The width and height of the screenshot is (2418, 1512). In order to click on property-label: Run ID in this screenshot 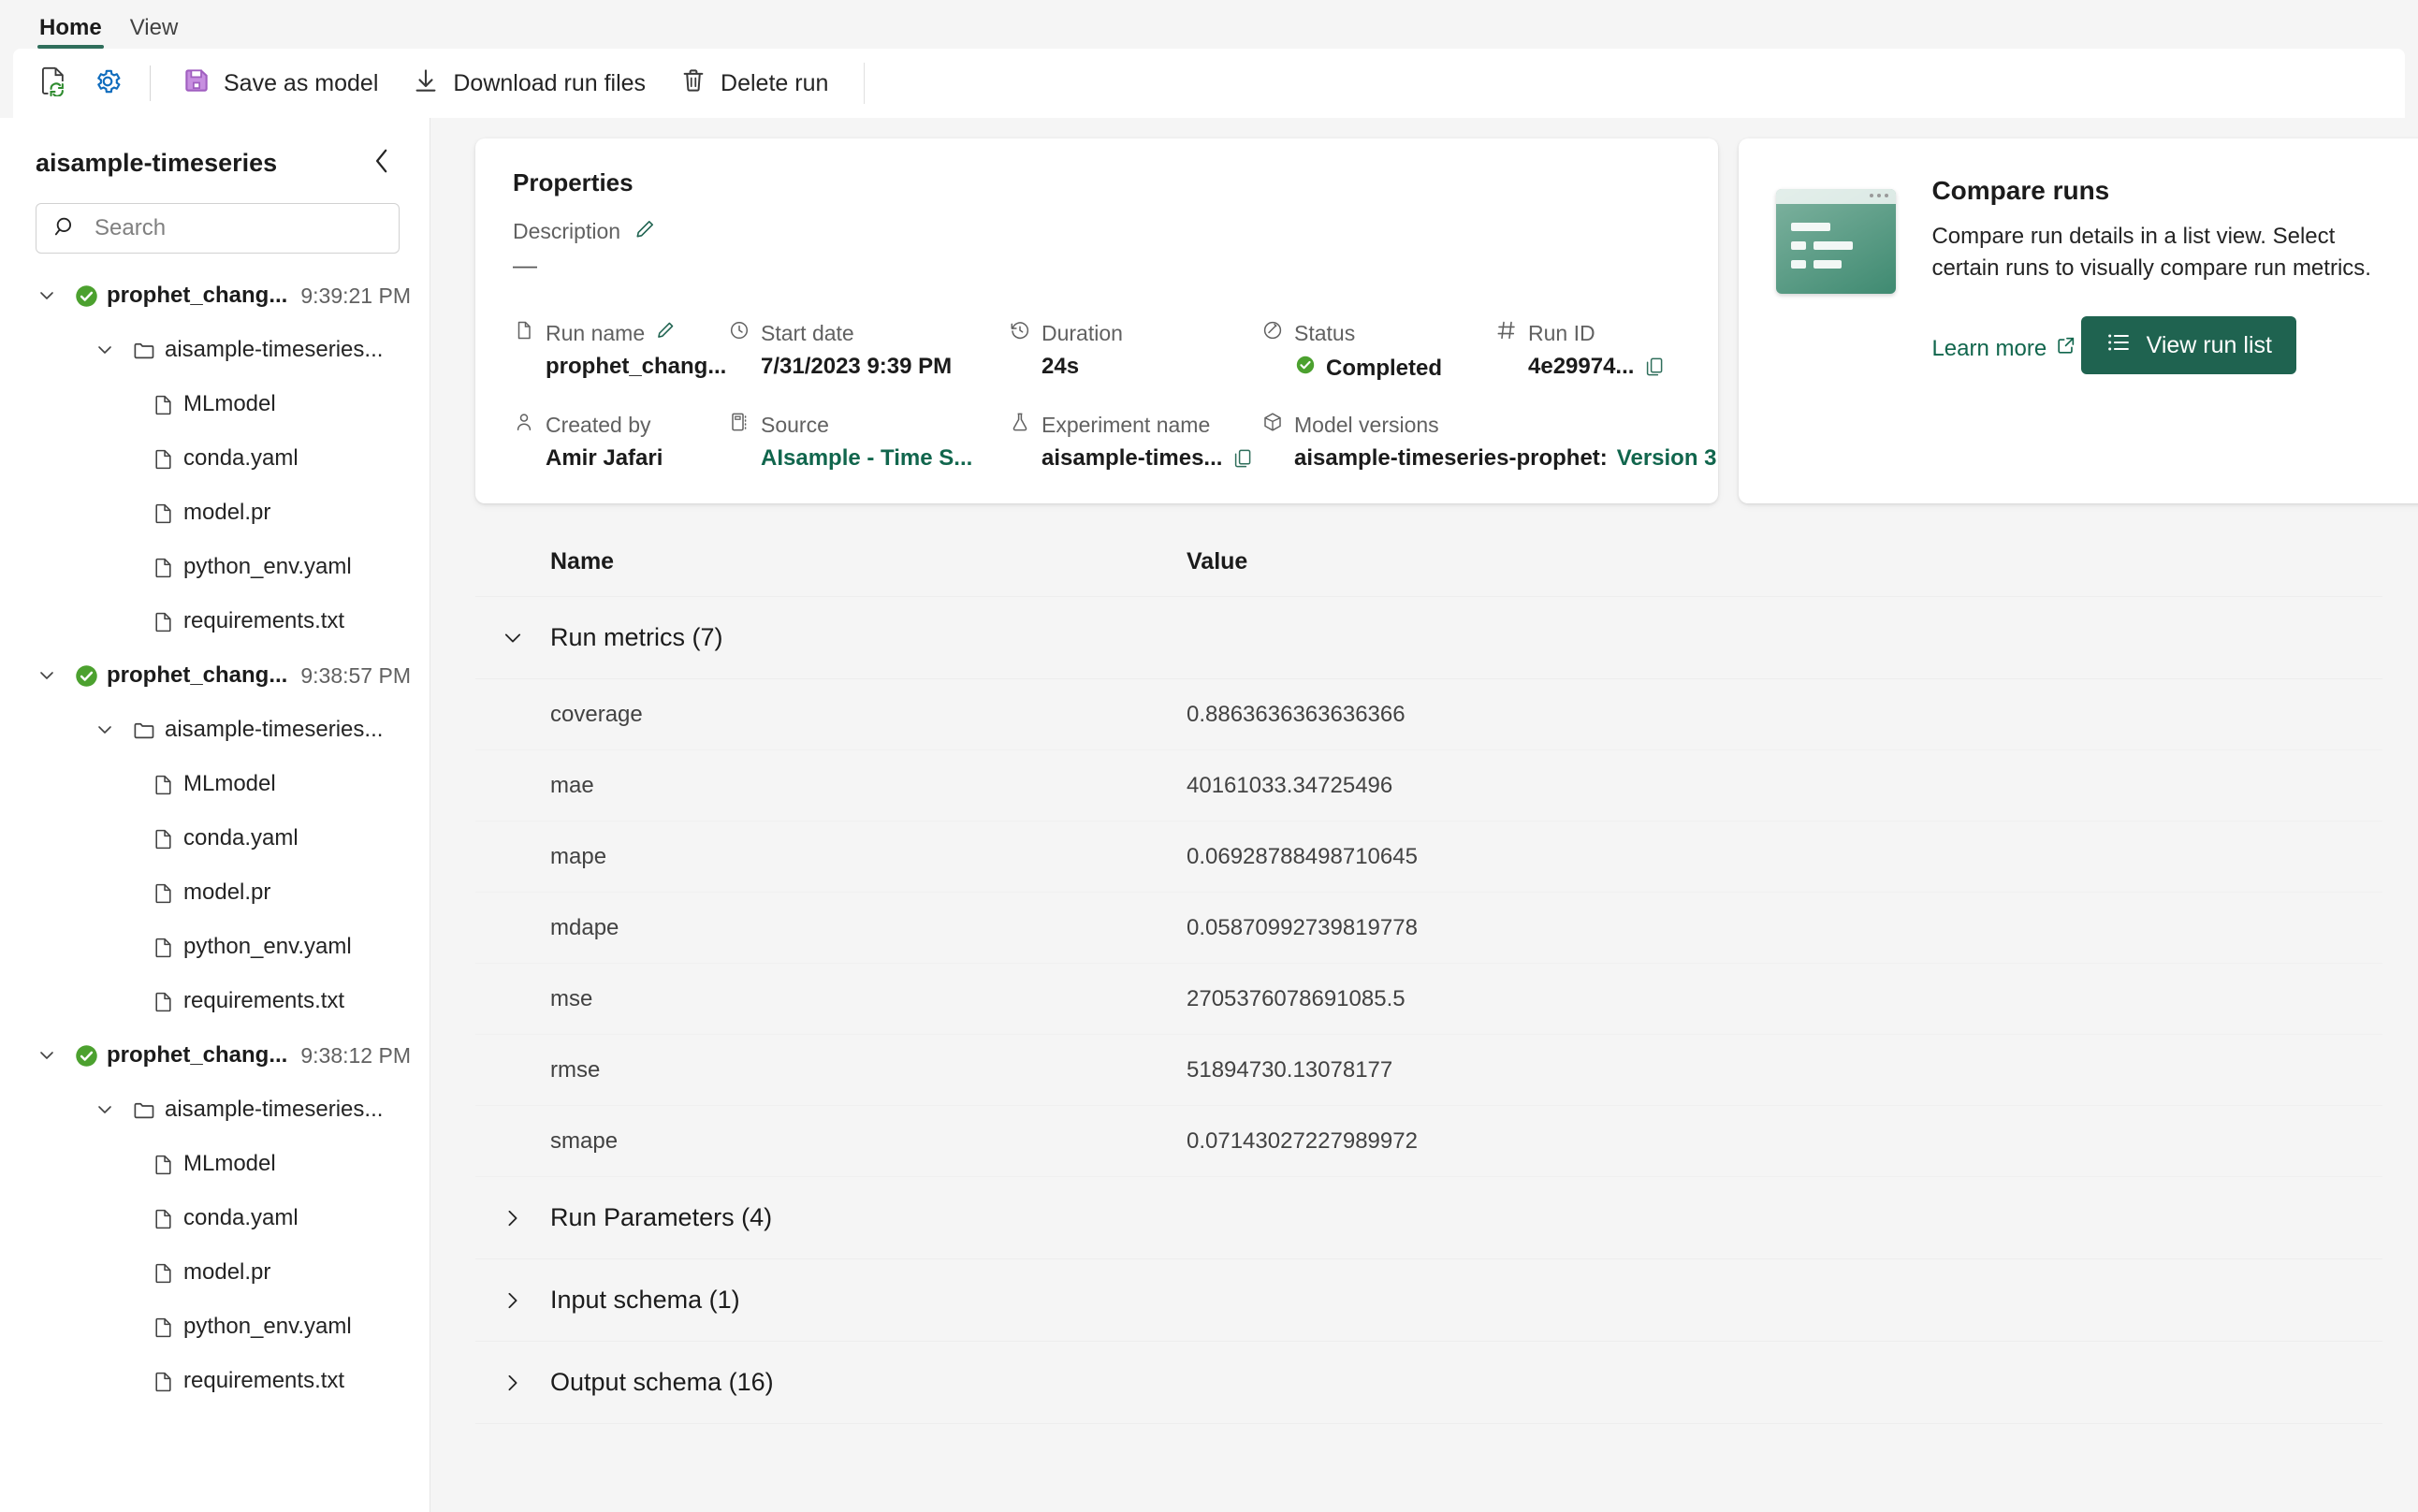, I will do `click(1562, 333)`.